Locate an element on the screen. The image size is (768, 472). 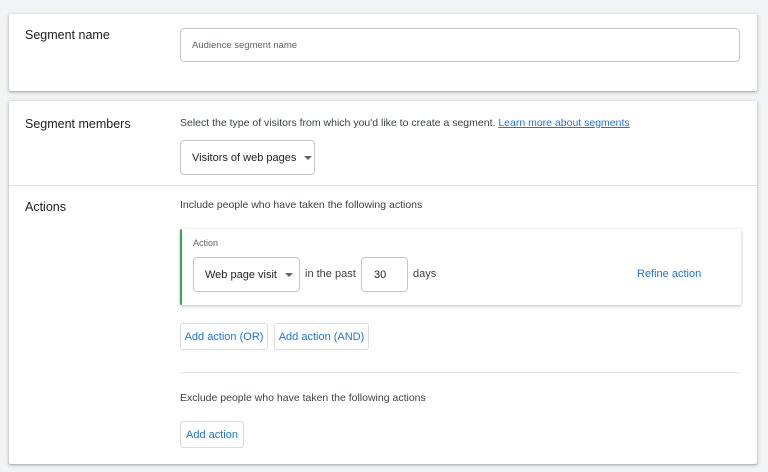
action-type-dropdown: Web page visit is located at coordinates (246, 274).